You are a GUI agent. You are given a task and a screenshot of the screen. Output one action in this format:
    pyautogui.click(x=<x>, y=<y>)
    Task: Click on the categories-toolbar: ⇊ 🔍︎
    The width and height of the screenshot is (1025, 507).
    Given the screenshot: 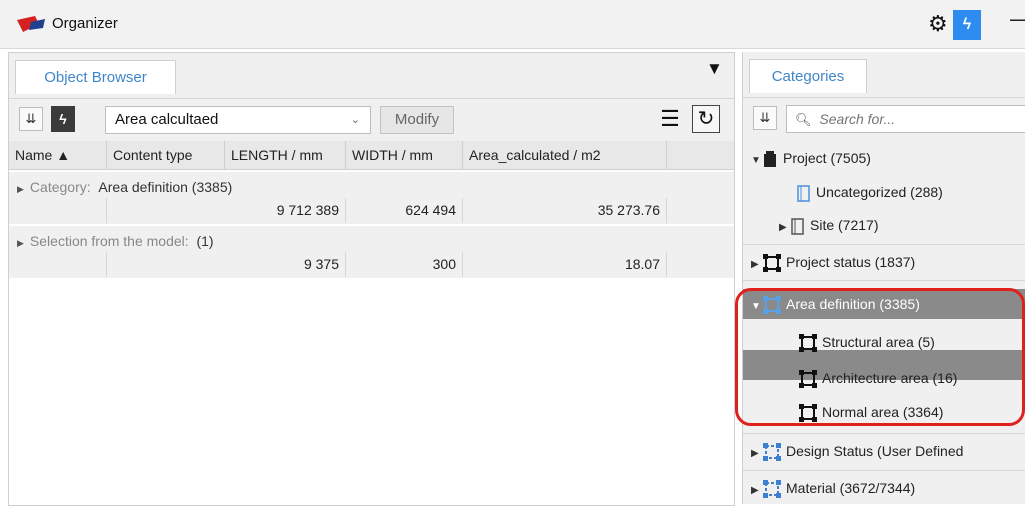 What is the action you would take?
    pyautogui.click(x=884, y=118)
    